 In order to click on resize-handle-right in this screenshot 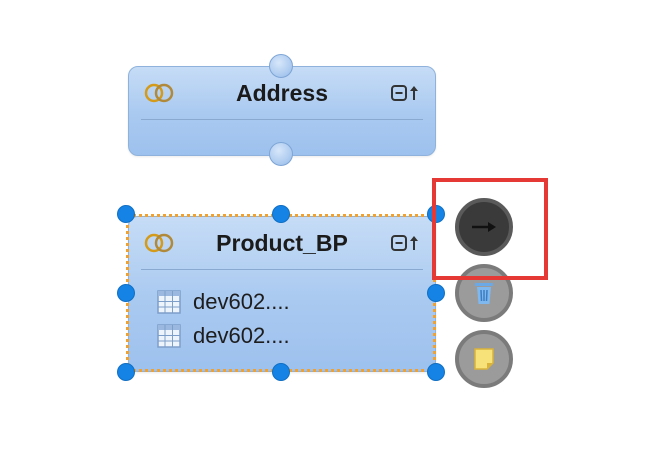, I will do `click(436, 293)`.